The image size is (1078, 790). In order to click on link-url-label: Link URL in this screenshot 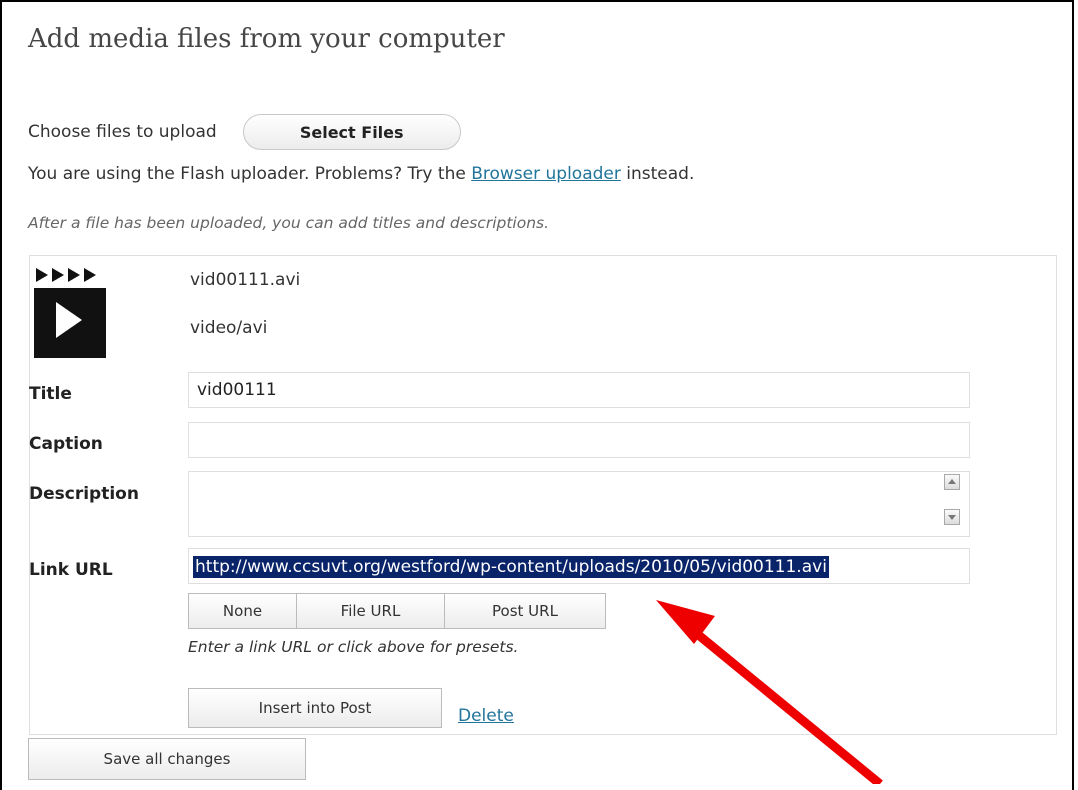, I will do `click(71, 570)`.